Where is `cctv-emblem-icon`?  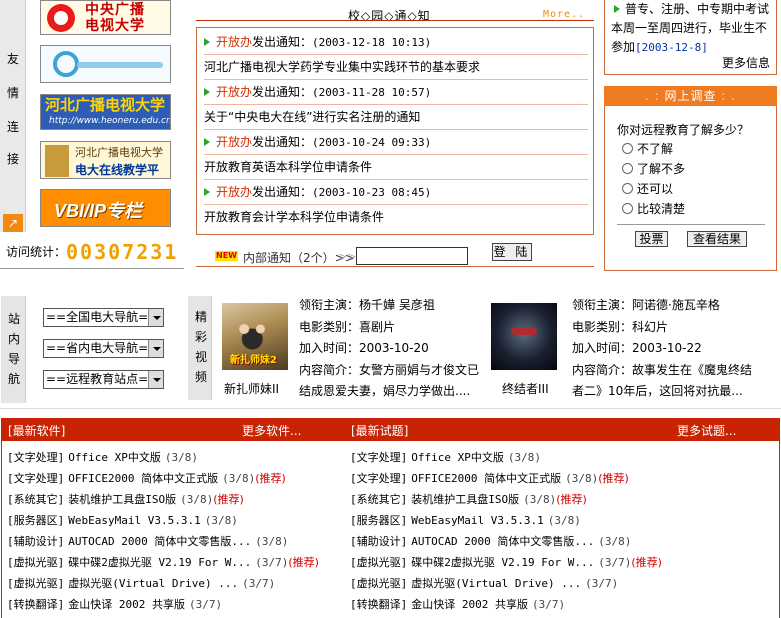 cctv-emblem-icon is located at coordinates (61, 18).